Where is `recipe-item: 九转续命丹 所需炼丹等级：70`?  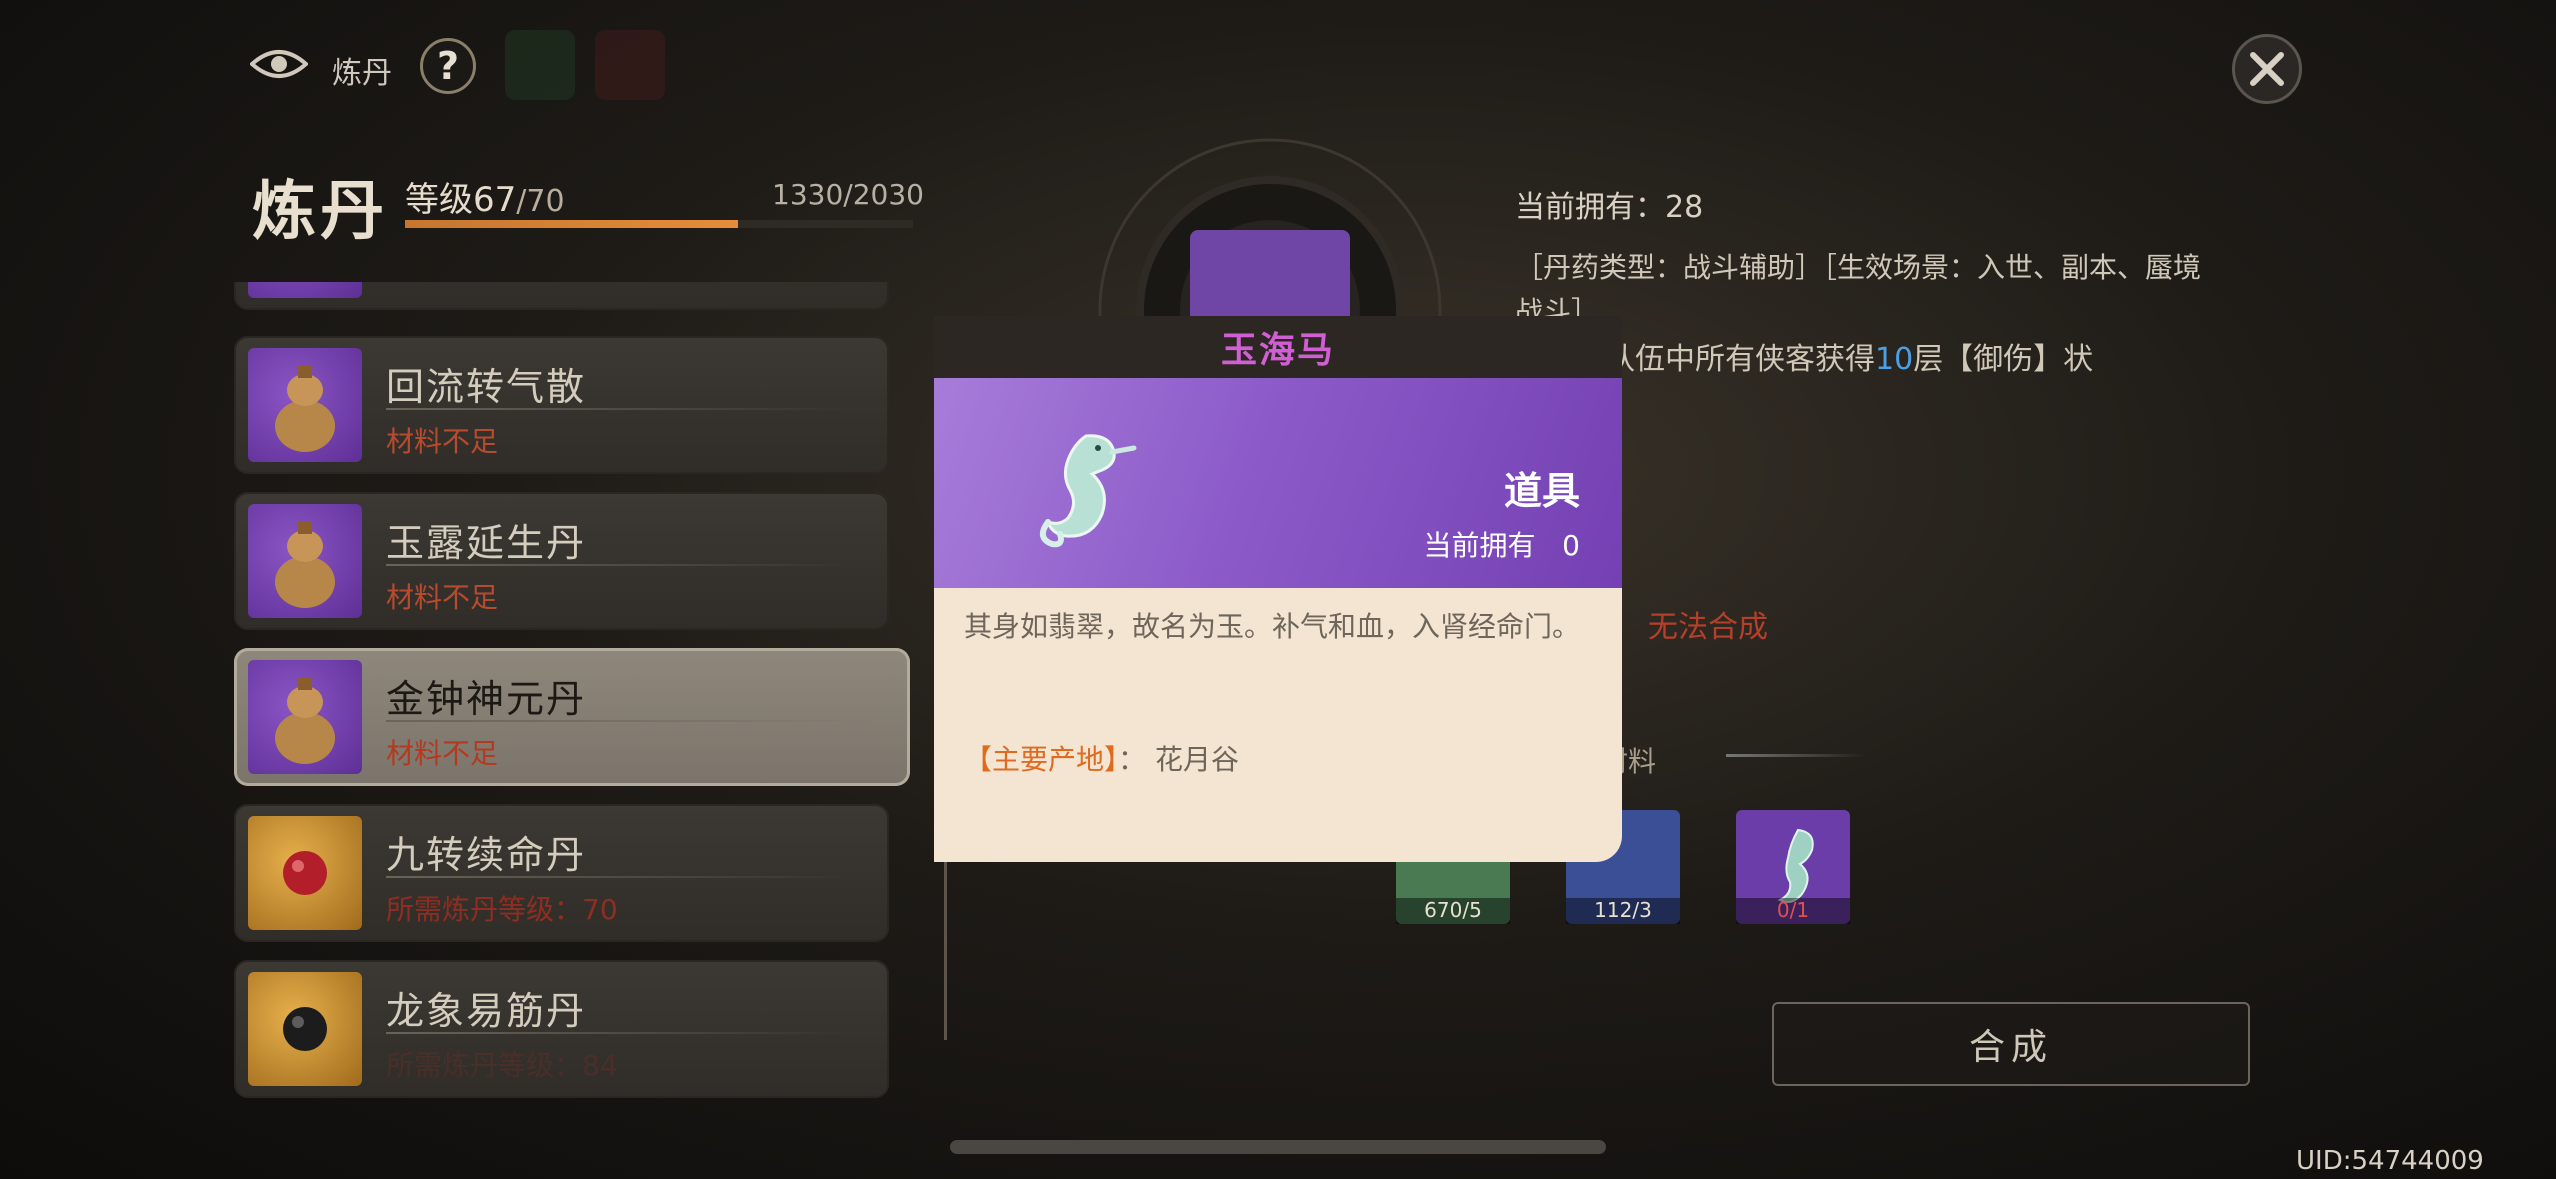 recipe-item: 九转续命丹 所需炼丹等级：70 is located at coordinates (561, 873).